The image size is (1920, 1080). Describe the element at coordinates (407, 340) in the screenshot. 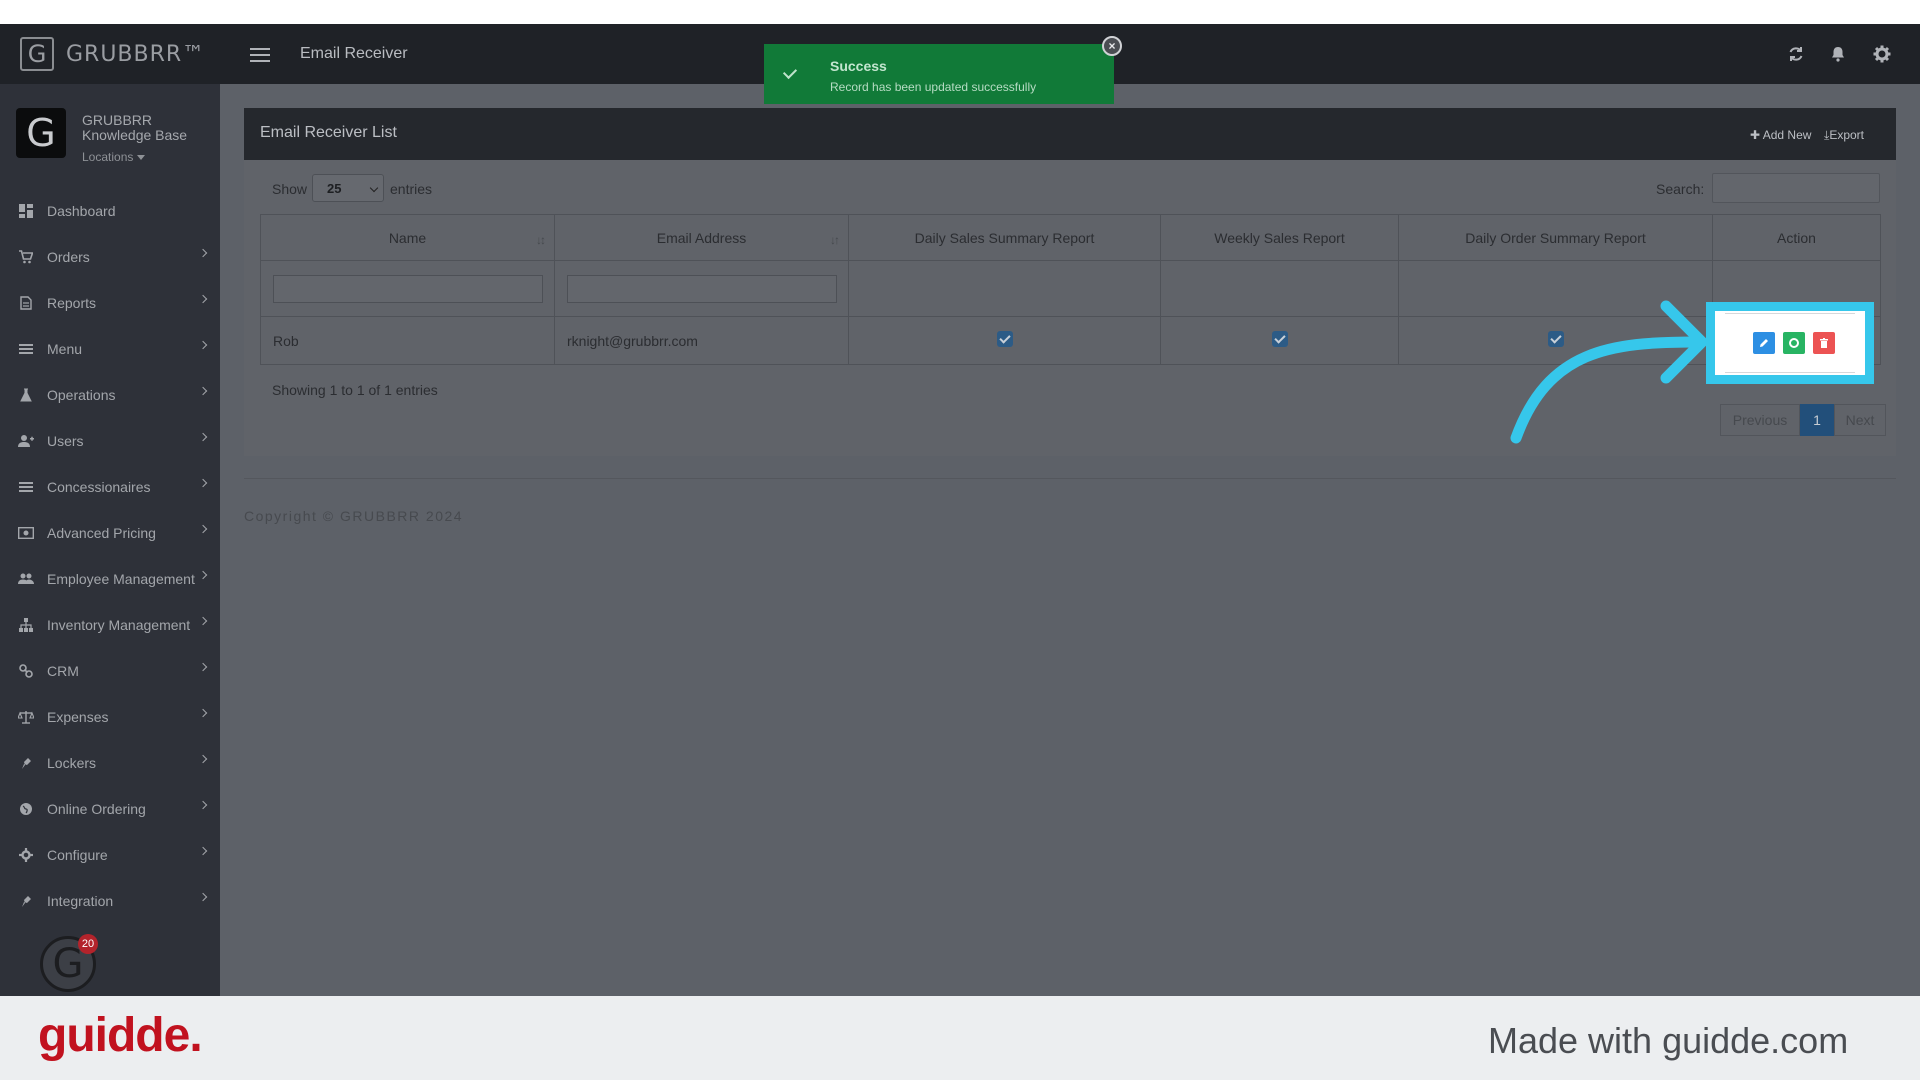

I see `cell-name: Rob` at that location.